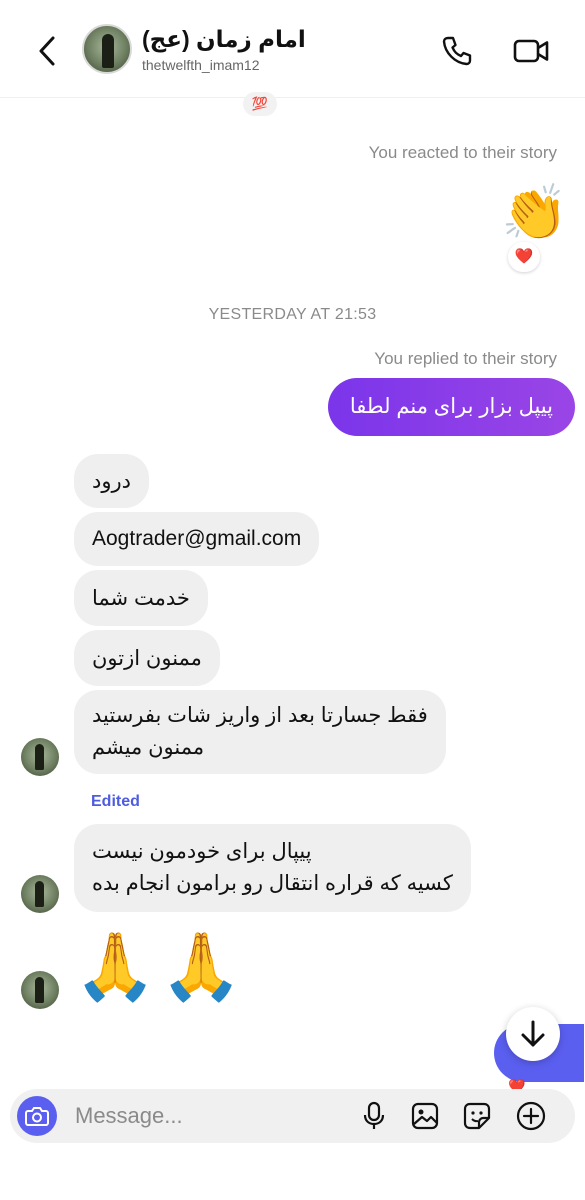 This screenshot has width=585, height=1200. I want to click on profile-avatar, so click(107, 49).